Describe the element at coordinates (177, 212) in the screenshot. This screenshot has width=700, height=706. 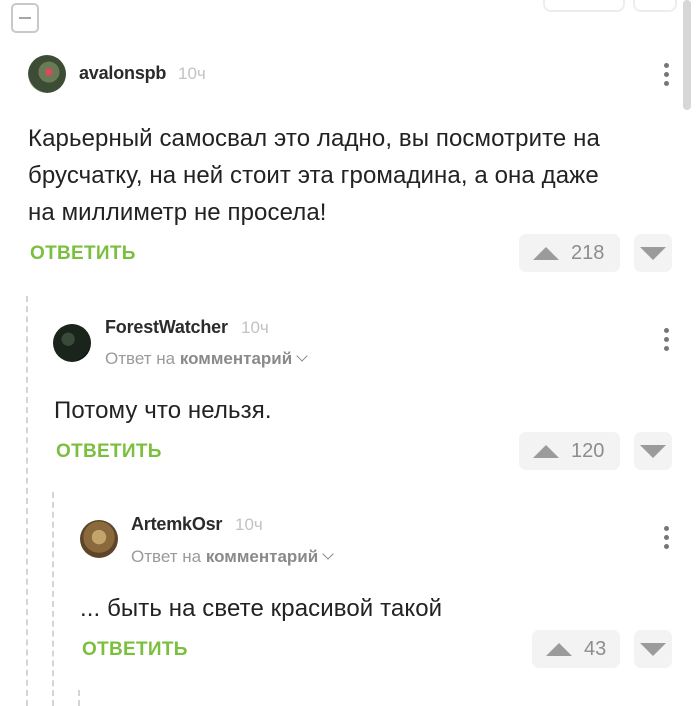
I see `comment-text-line: на миллиметр не просела!` at that location.